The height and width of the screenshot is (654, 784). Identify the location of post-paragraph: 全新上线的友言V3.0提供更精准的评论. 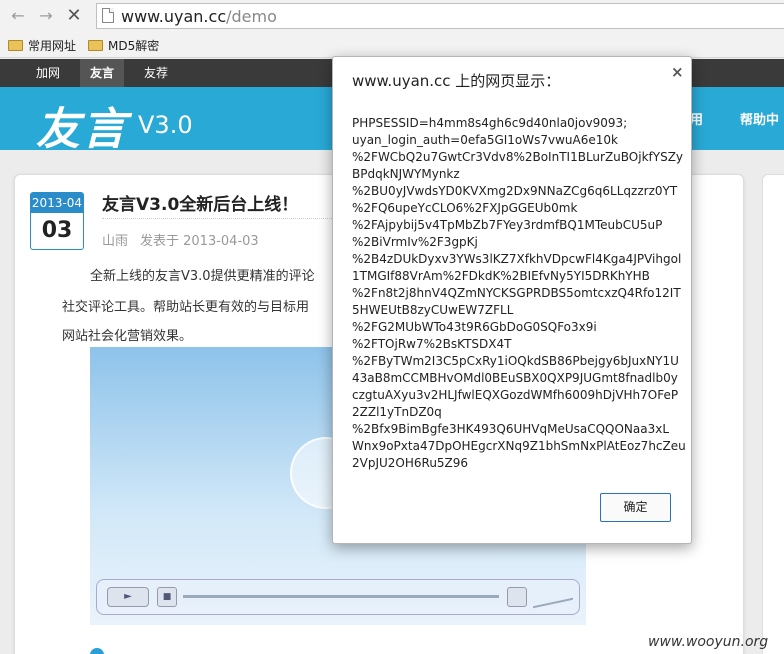
(202, 276).